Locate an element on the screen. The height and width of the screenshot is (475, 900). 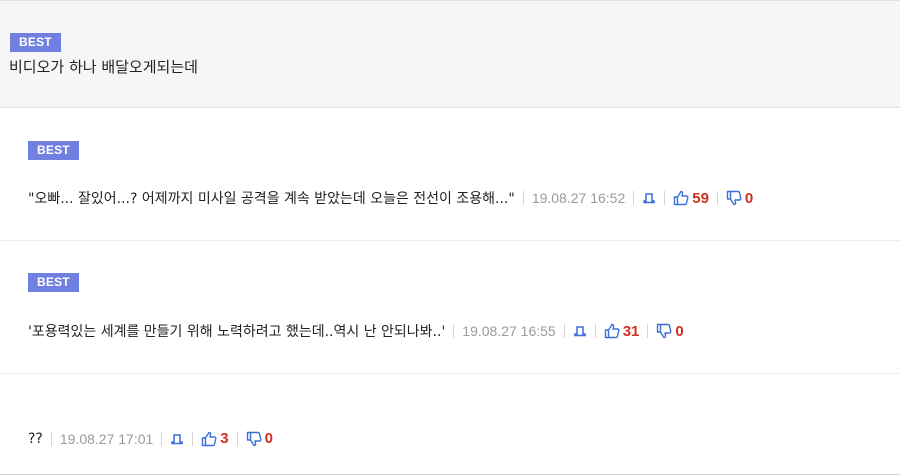
upvote-count: 59 is located at coordinates (700, 198).